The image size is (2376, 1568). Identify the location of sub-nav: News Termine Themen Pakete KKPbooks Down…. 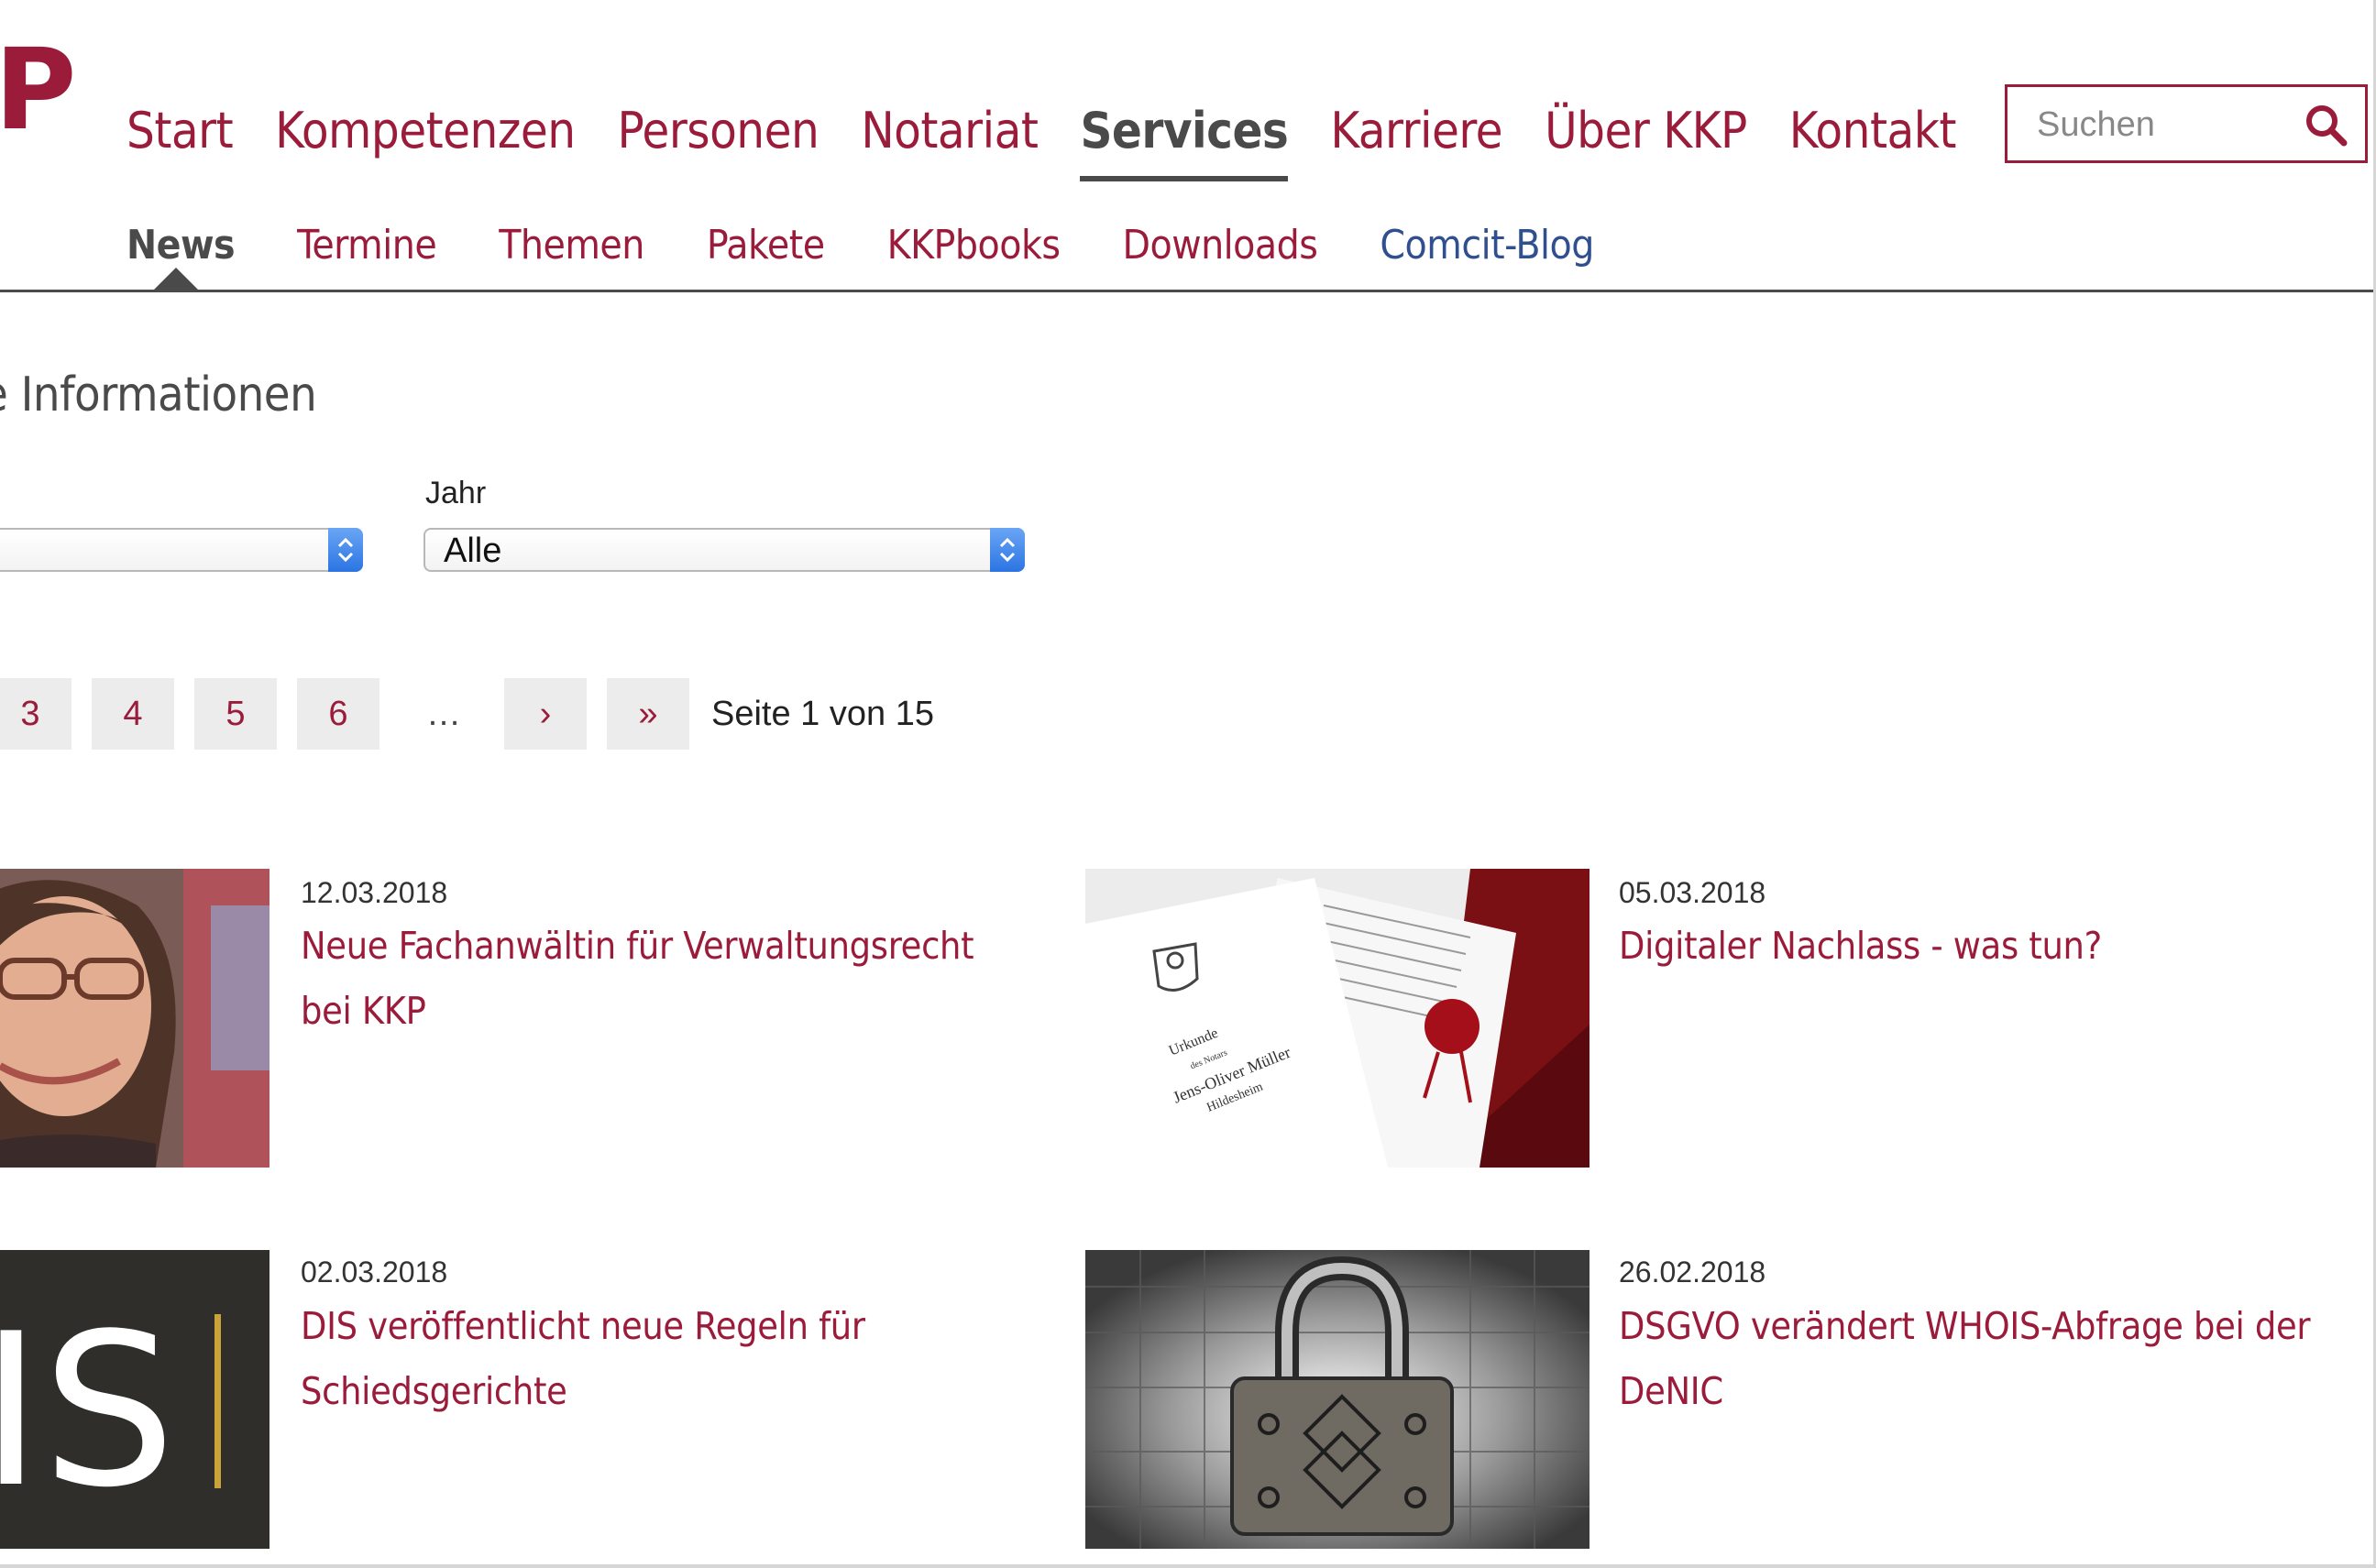
(891, 245).